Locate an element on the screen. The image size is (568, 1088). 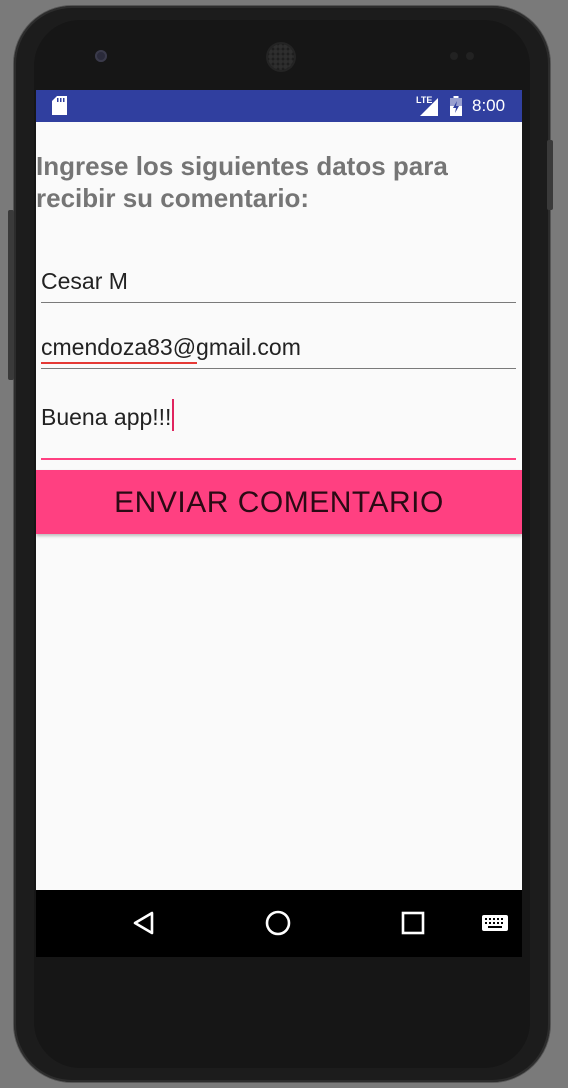
name-field-underline is located at coordinates (278, 302).